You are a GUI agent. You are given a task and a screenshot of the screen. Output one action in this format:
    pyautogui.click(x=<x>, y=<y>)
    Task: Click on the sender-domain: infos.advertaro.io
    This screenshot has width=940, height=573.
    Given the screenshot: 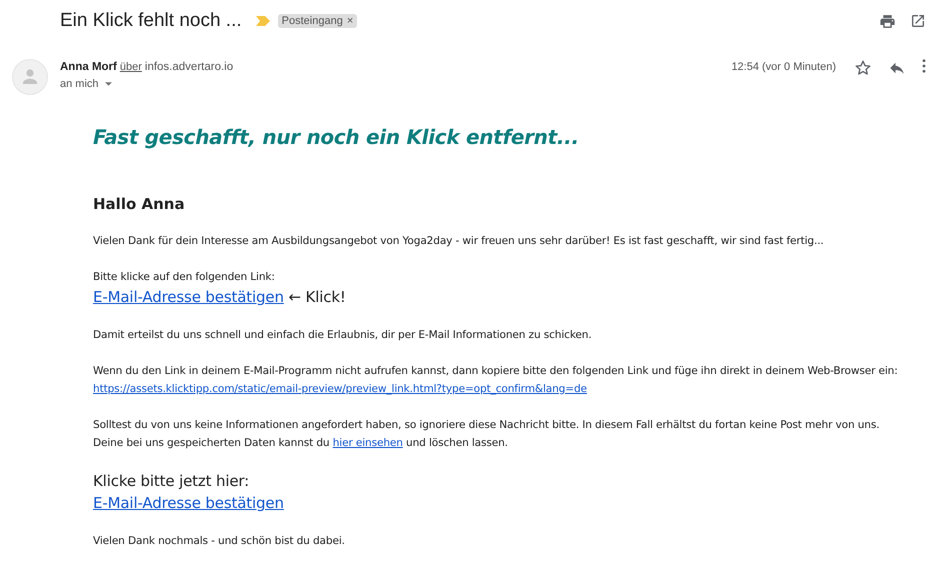 What is the action you would take?
    pyautogui.click(x=189, y=66)
    